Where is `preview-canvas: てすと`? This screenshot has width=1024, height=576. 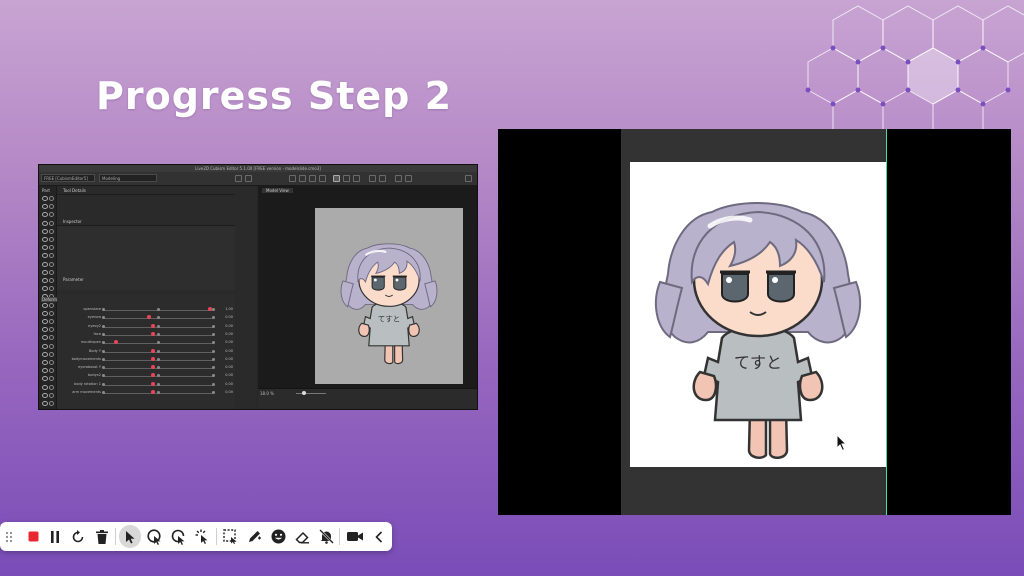
preview-canvas: てすと is located at coordinates (758, 314).